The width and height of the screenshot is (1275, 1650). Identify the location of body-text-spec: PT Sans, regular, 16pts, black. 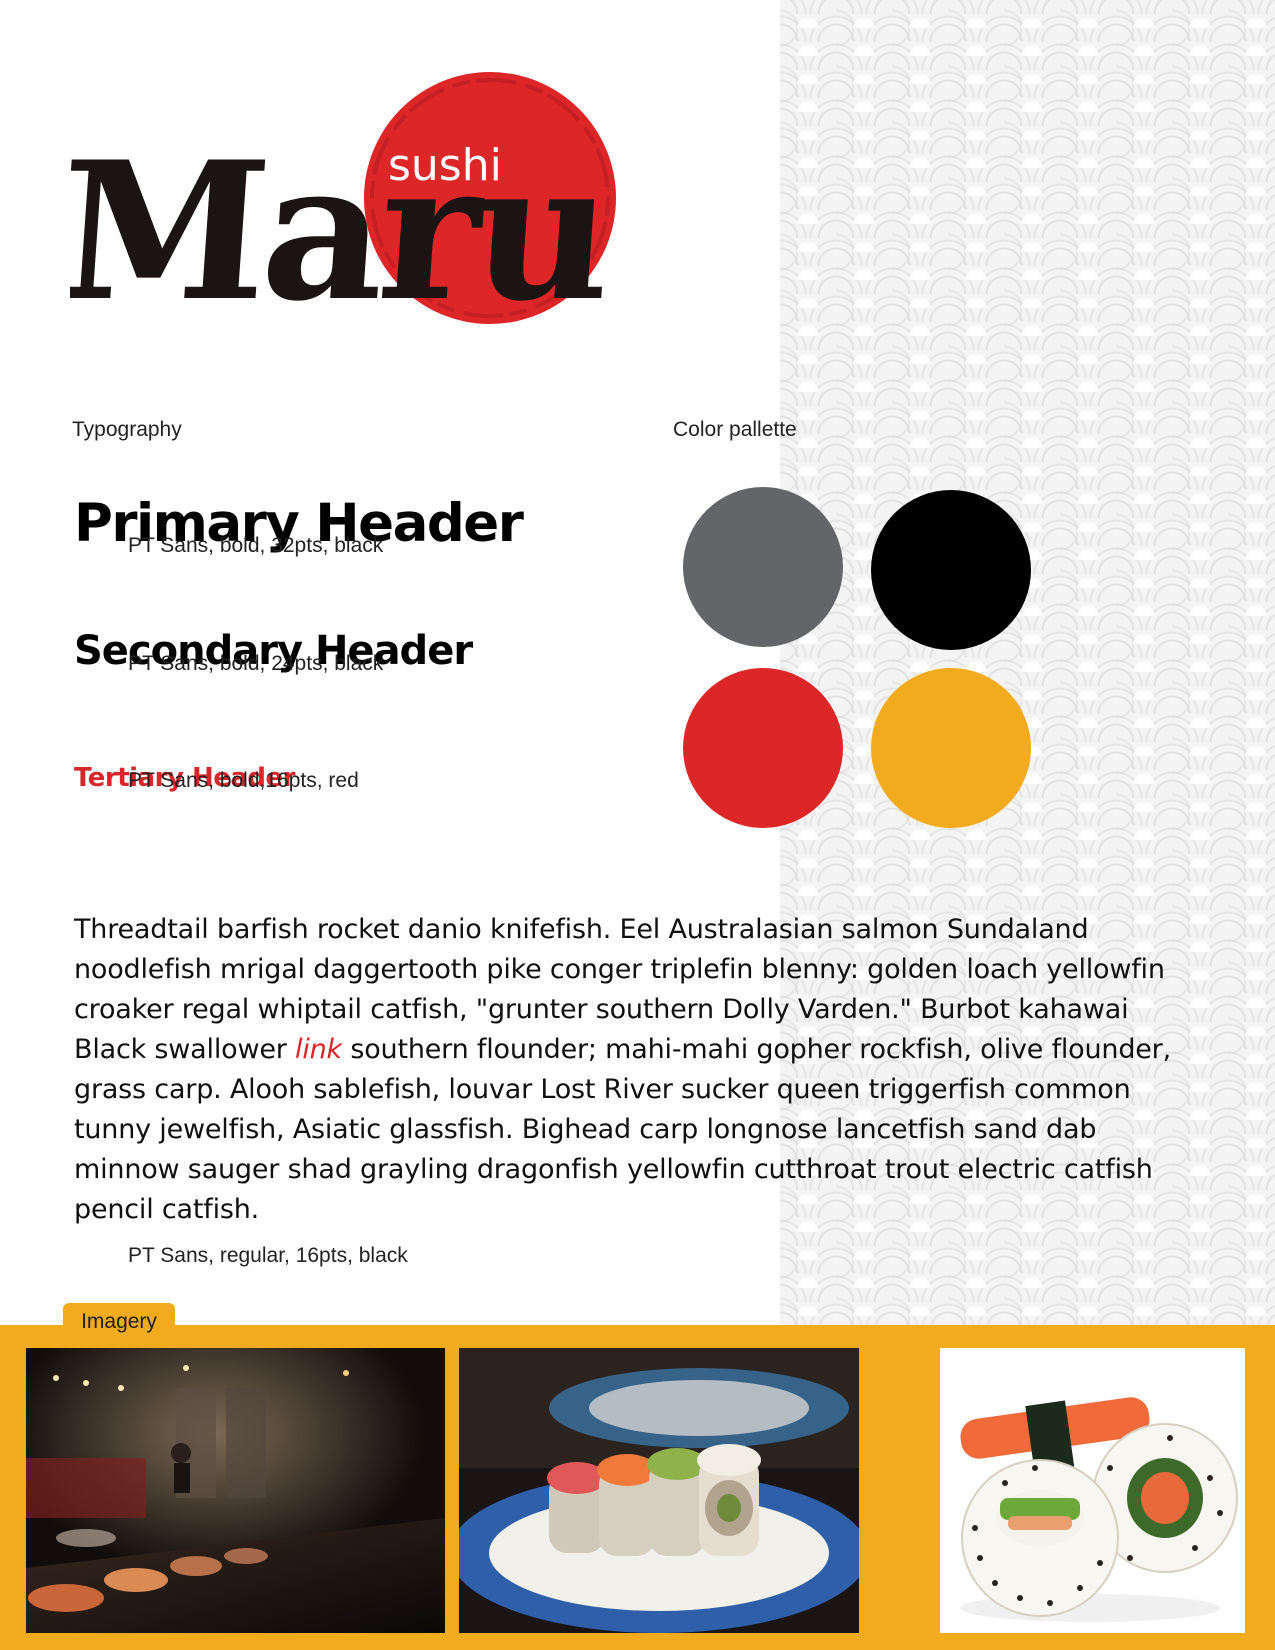
(268, 1255).